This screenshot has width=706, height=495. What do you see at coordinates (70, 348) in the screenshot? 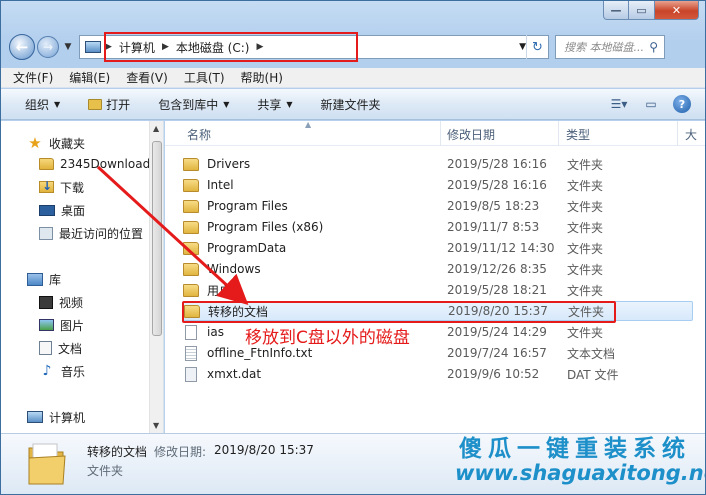
I see `nav-item-label: 文档` at bounding box center [70, 348].